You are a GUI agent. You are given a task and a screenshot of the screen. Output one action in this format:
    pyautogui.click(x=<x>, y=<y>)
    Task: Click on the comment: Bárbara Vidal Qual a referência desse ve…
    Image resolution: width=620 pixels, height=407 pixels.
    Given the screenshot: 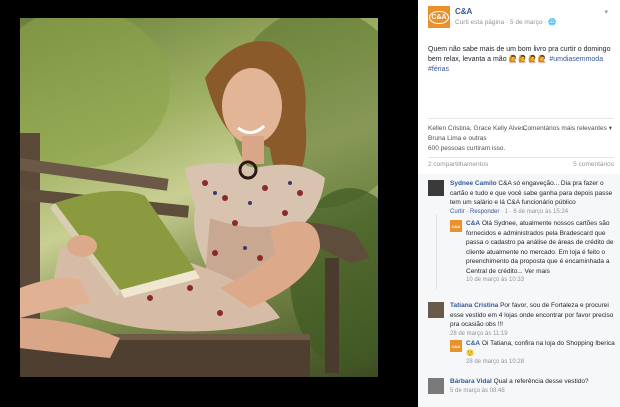 What is the action you would take?
    pyautogui.click(x=533, y=386)
    